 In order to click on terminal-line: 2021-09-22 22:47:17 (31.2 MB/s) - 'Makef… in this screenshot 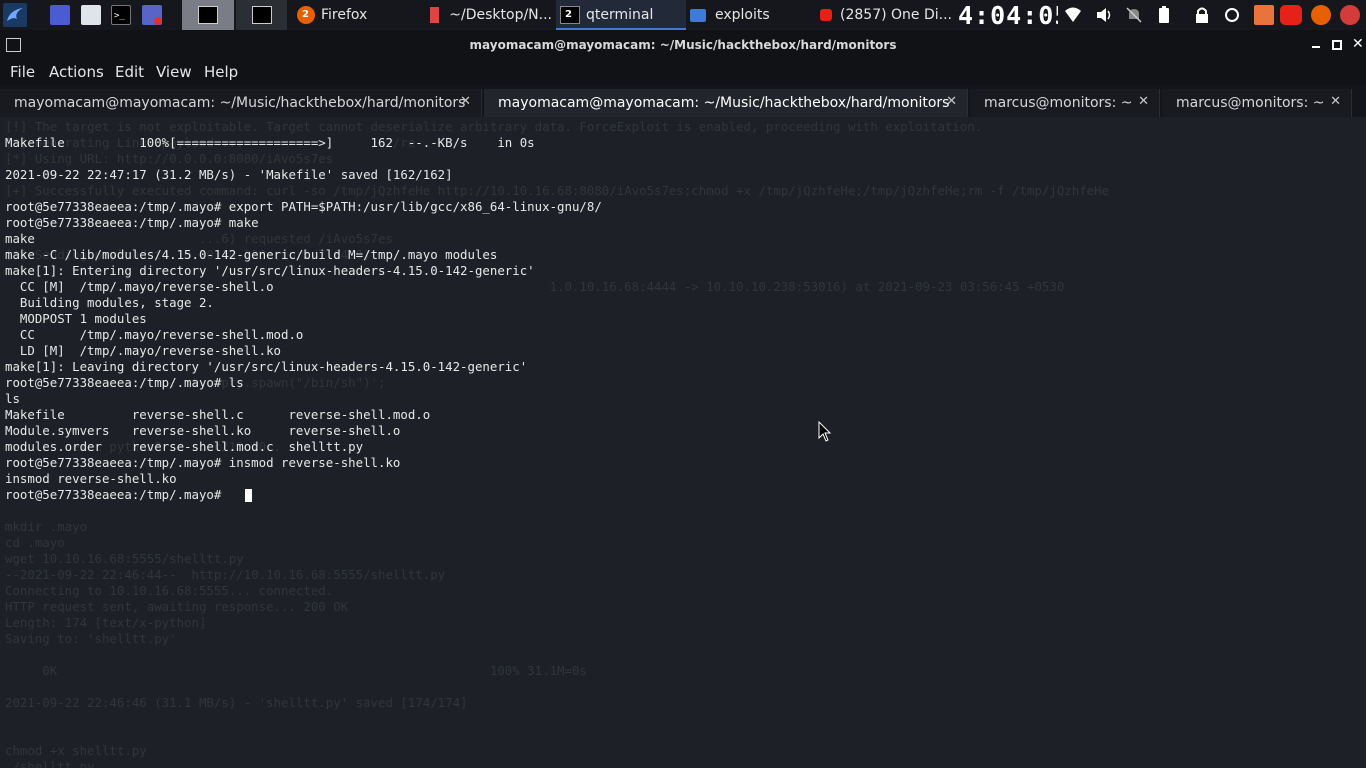, I will do `click(229, 174)`.